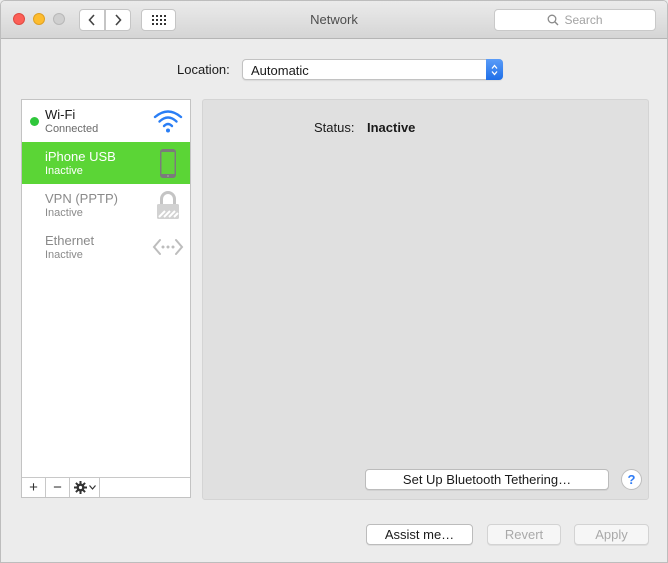 The height and width of the screenshot is (563, 668). I want to click on revert-button: Revert, so click(524, 534).